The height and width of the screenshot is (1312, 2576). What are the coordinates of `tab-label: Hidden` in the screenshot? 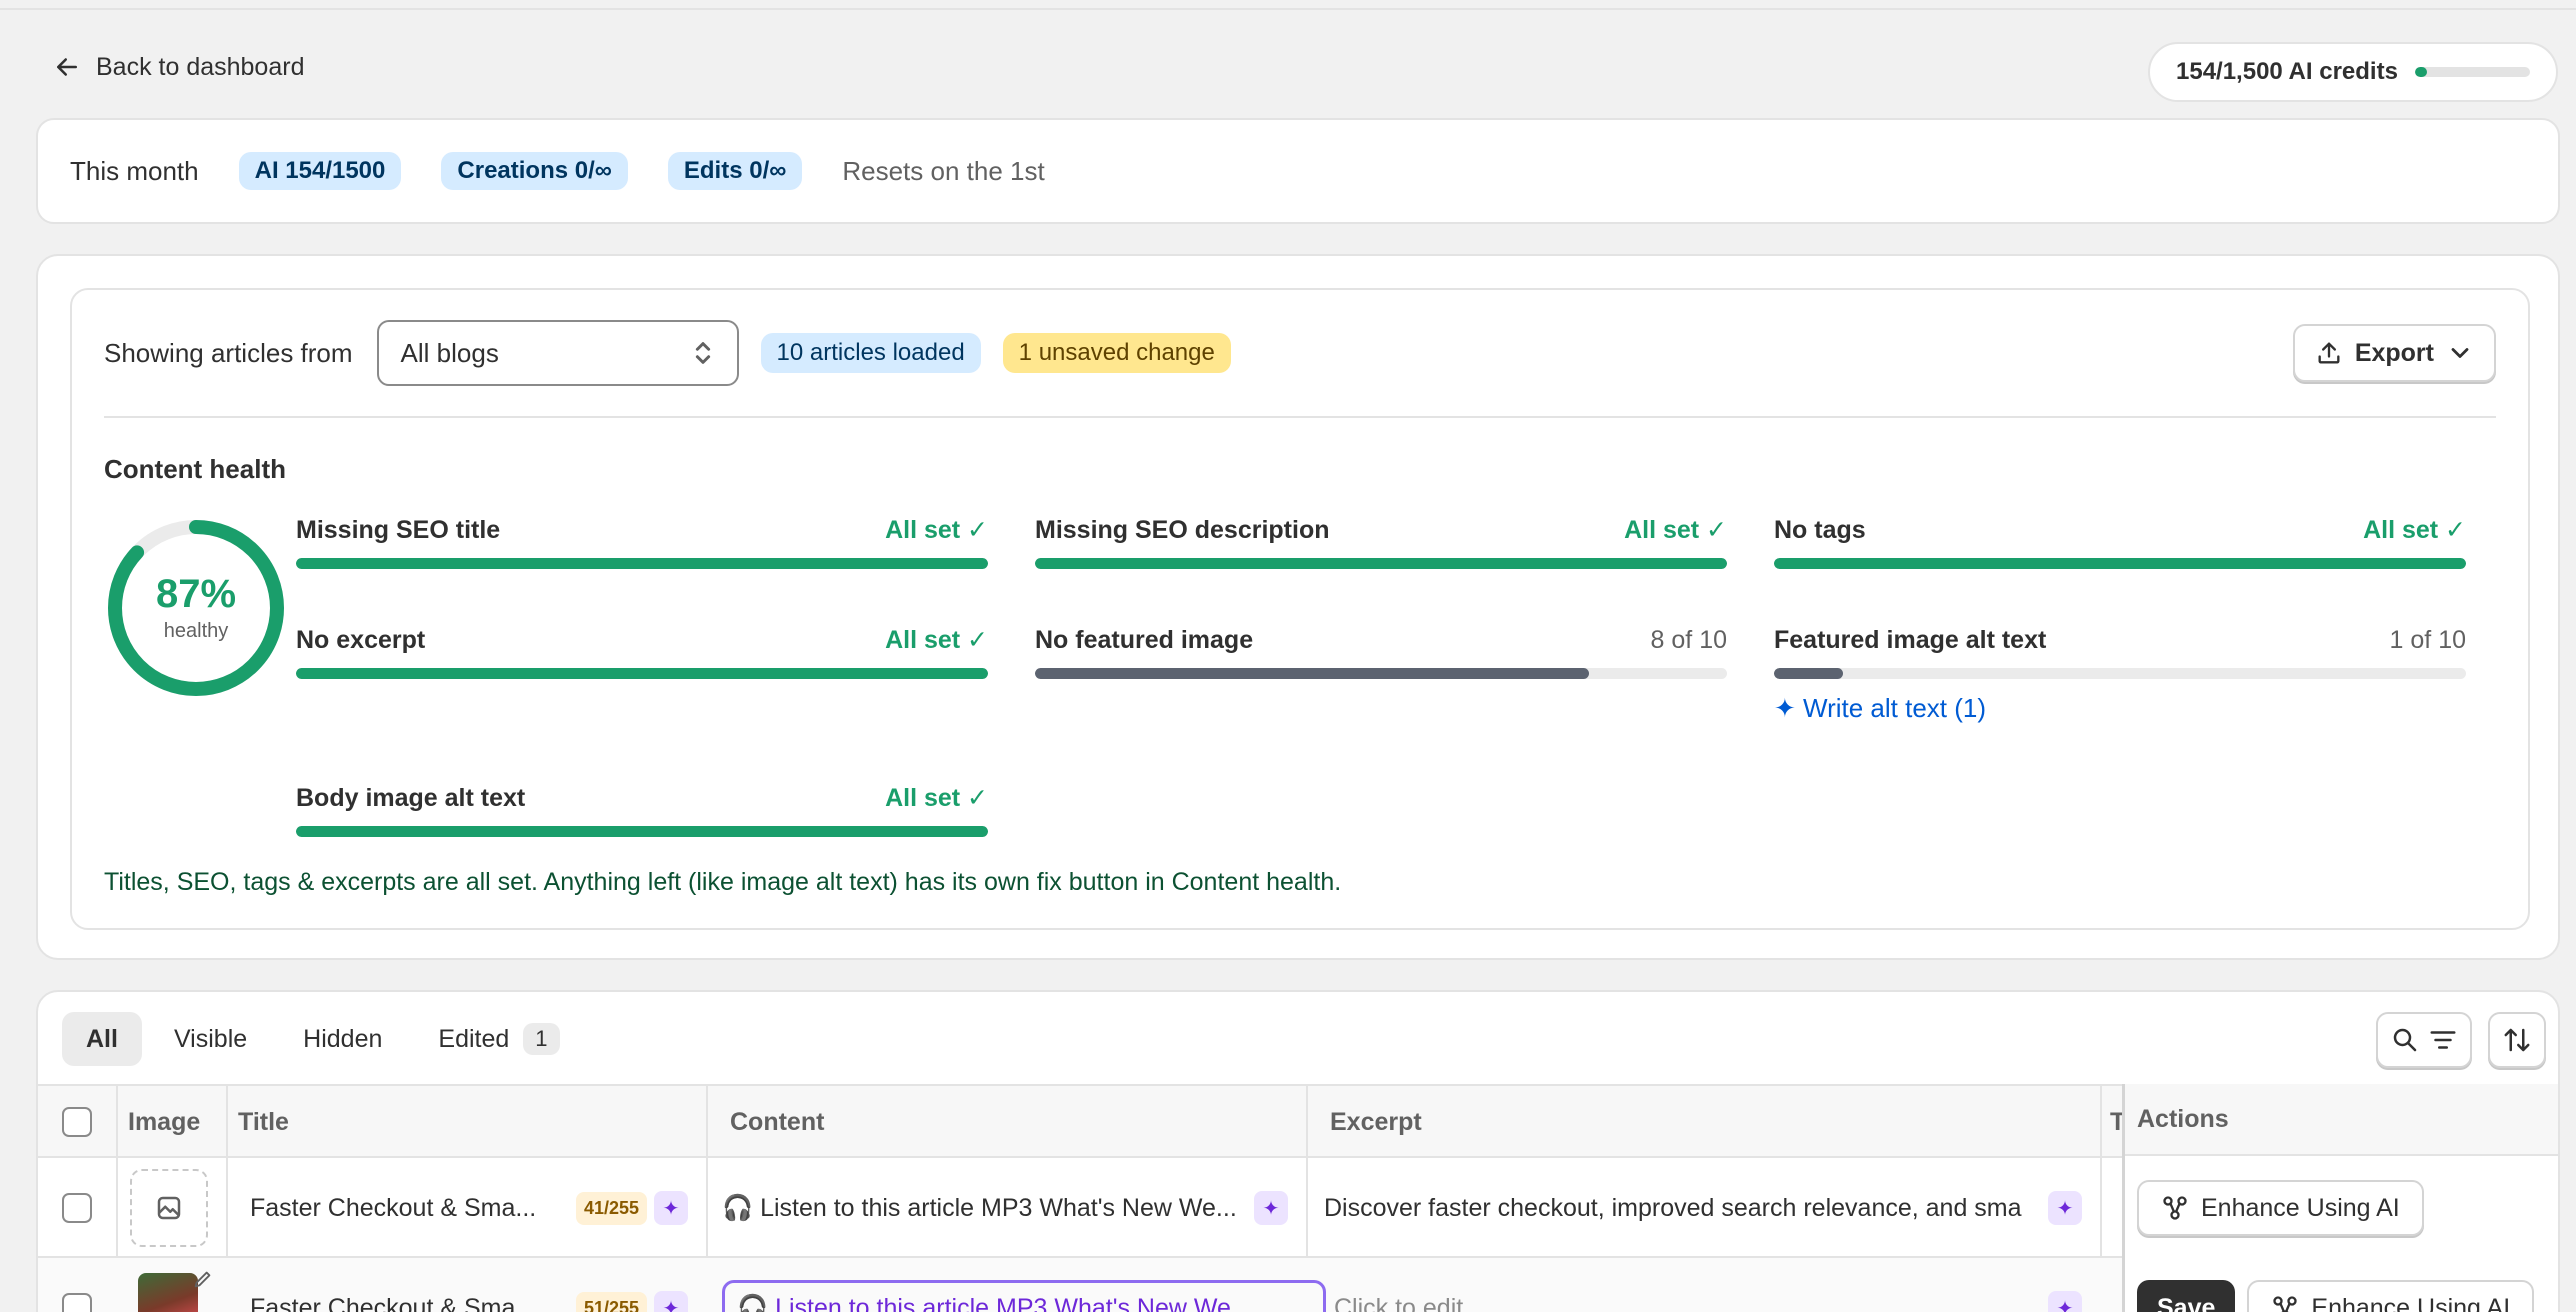 It's located at (343, 1038).